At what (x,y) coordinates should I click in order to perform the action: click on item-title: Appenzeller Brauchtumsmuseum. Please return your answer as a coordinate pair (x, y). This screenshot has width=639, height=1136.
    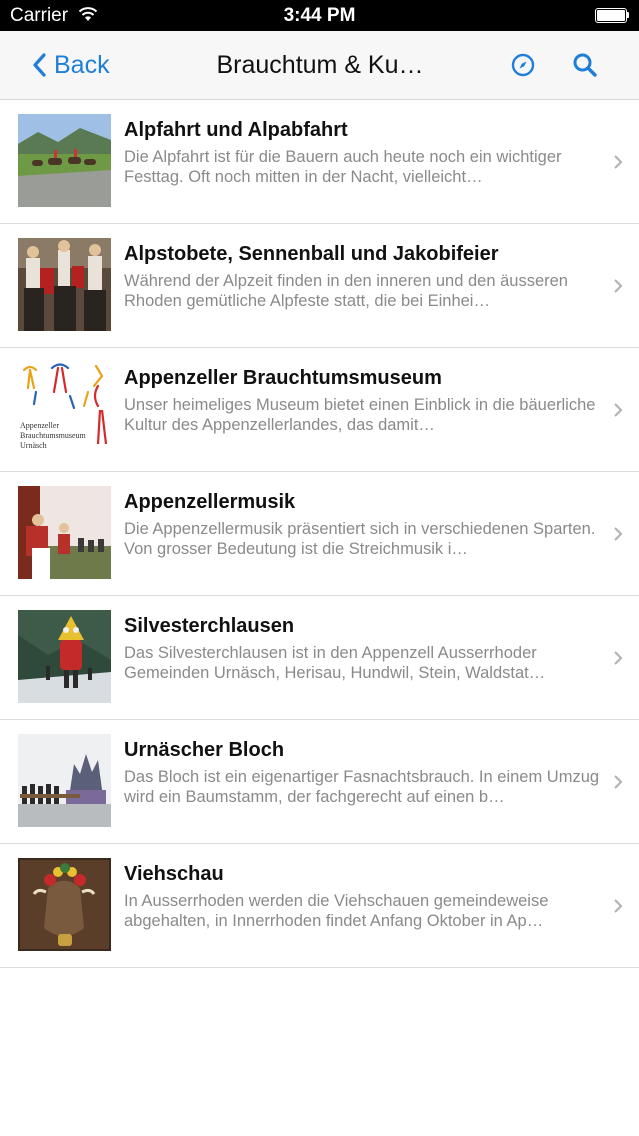
    Looking at the image, I should click on (283, 378).